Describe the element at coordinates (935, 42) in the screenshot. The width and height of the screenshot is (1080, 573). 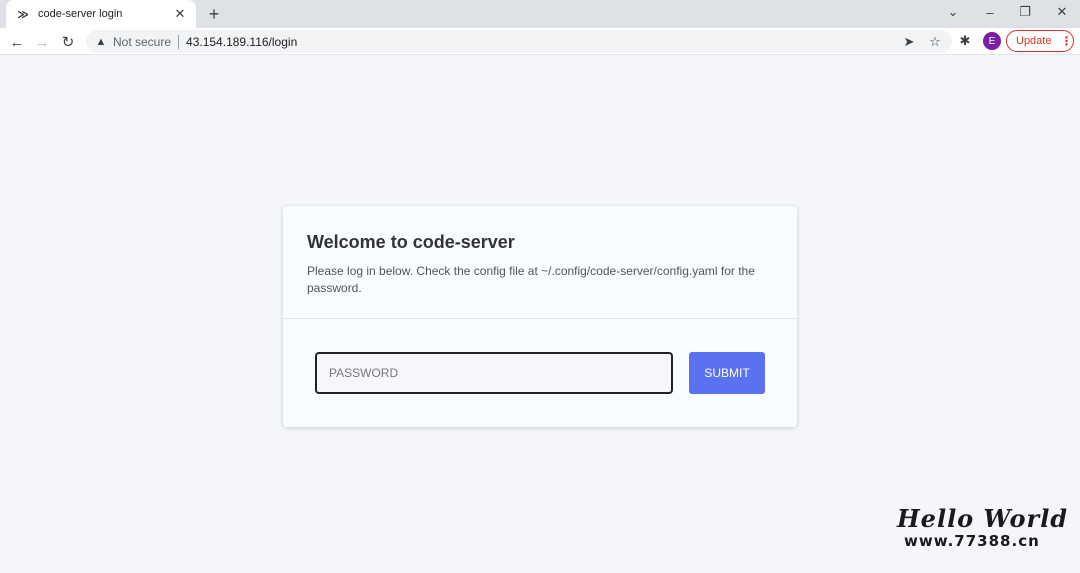
I see `bookmark-star-icon: ☆` at that location.